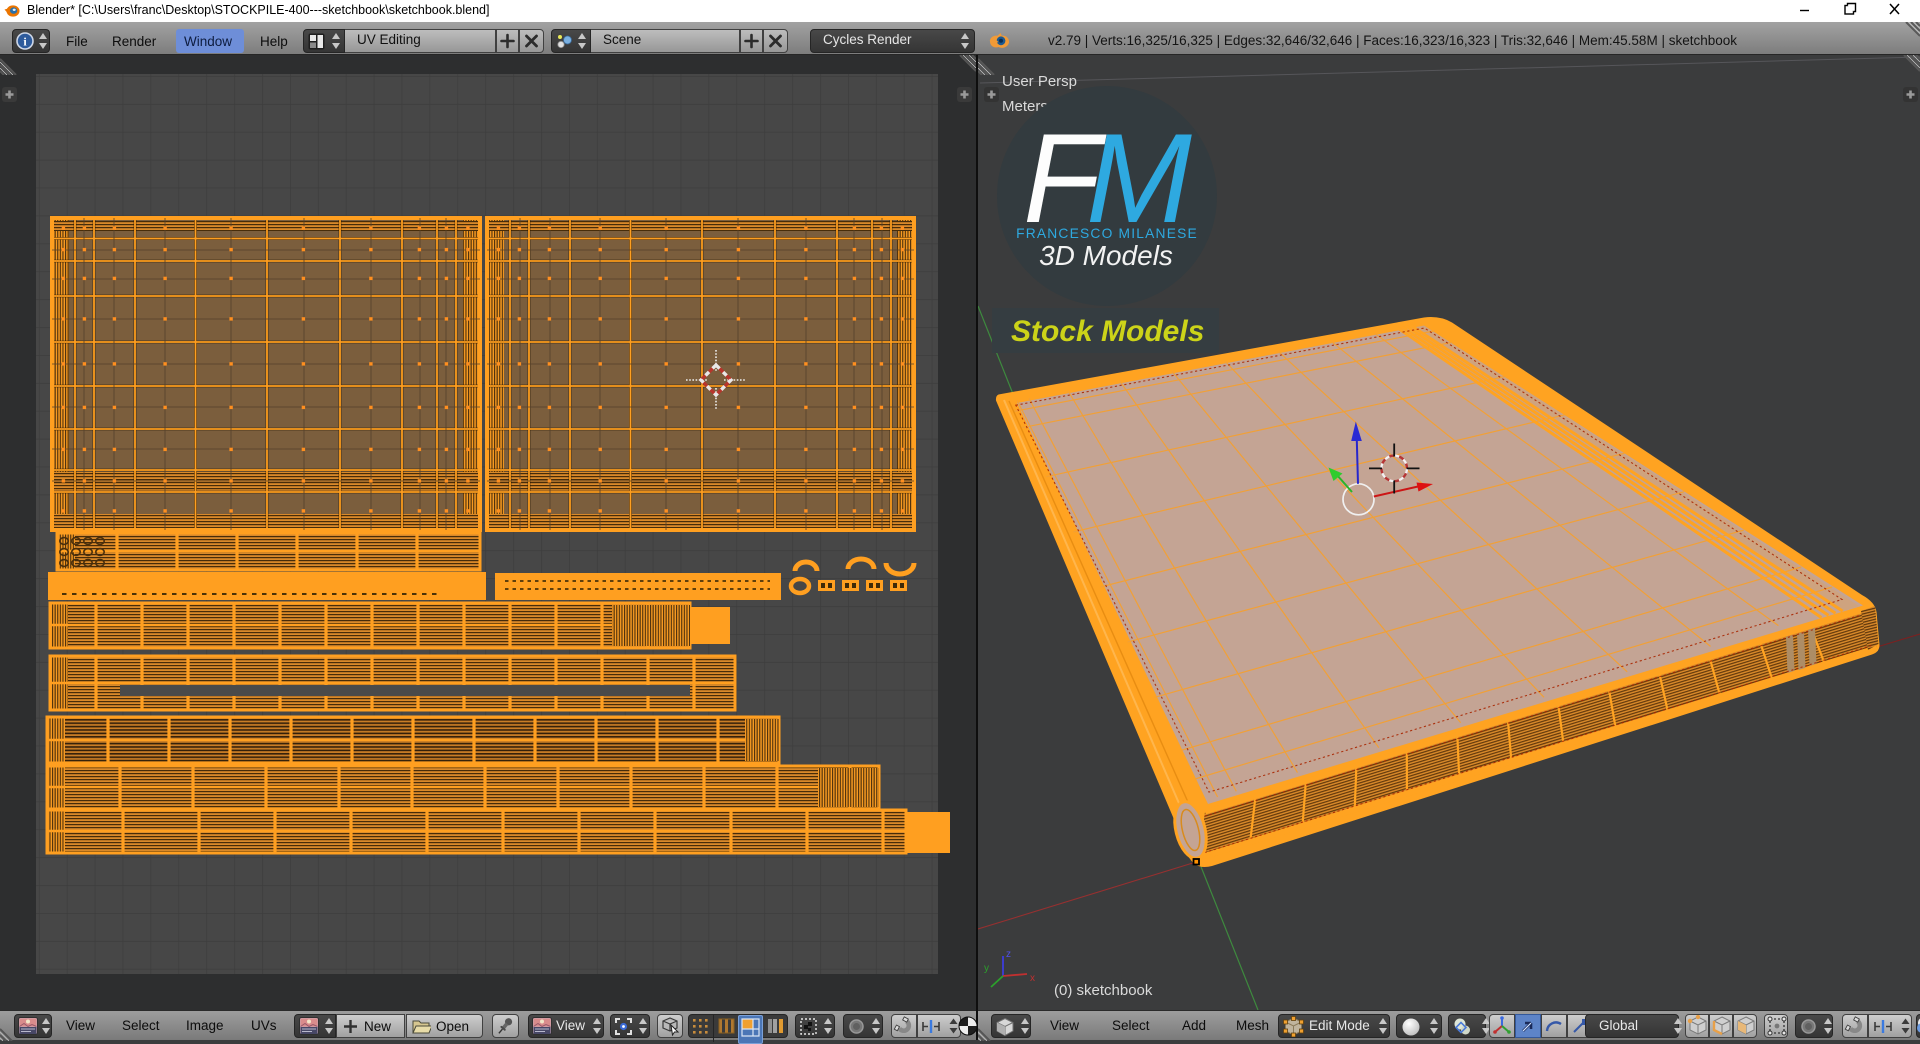  I want to click on svg-text: User Persp, so click(1039, 81).